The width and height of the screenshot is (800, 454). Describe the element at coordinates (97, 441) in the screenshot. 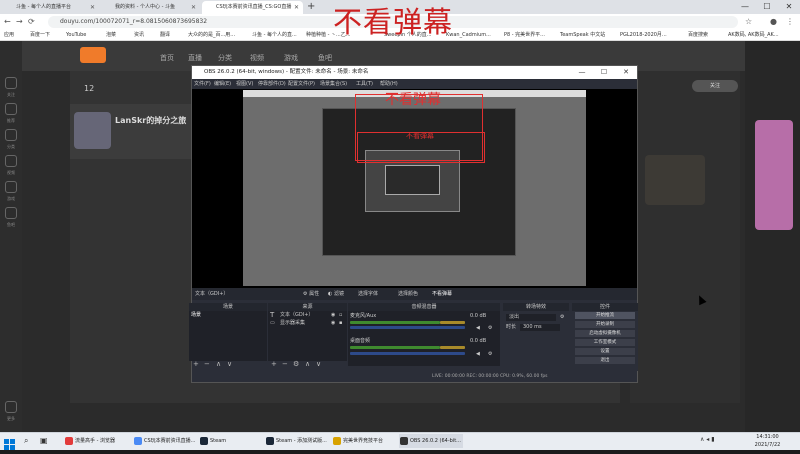

I see `taskbar-item: 流量高手 - 浏览器` at that location.